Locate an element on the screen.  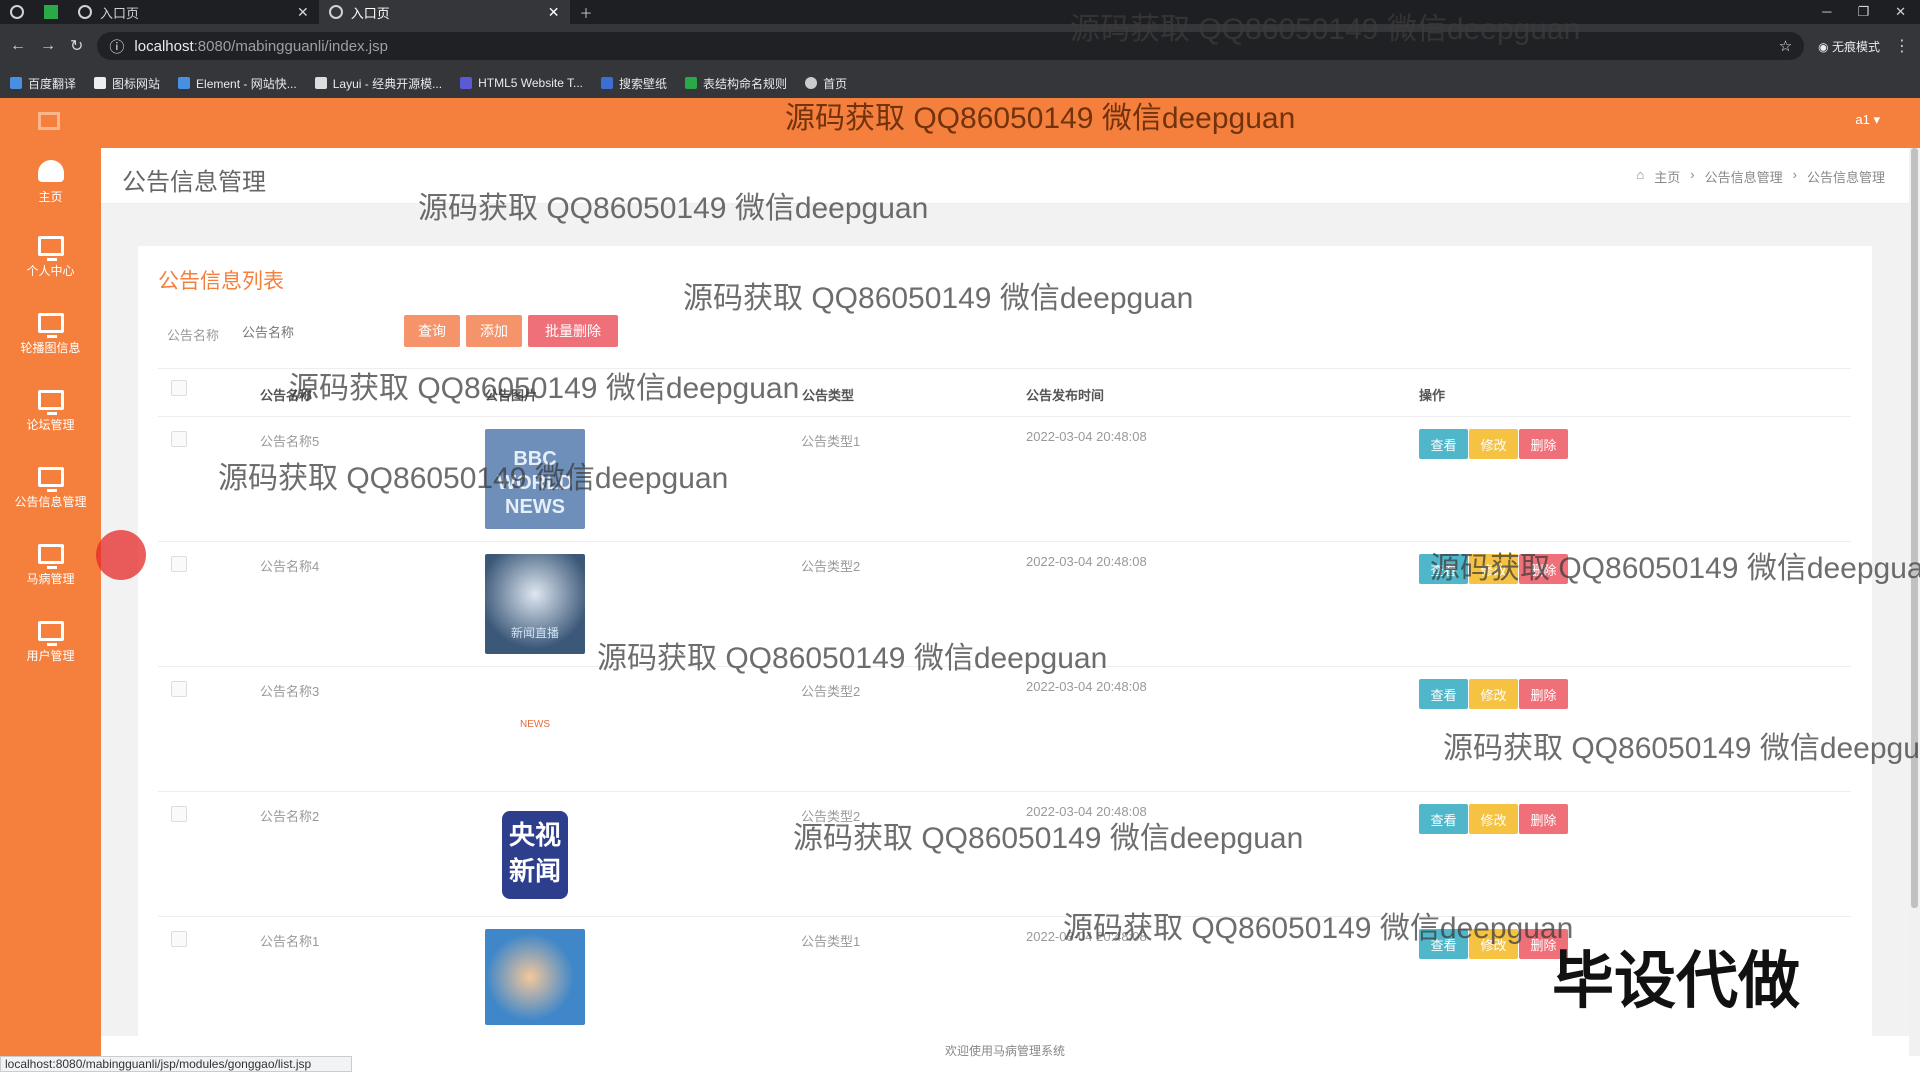
back-icon: ← is located at coordinates (18, 46).